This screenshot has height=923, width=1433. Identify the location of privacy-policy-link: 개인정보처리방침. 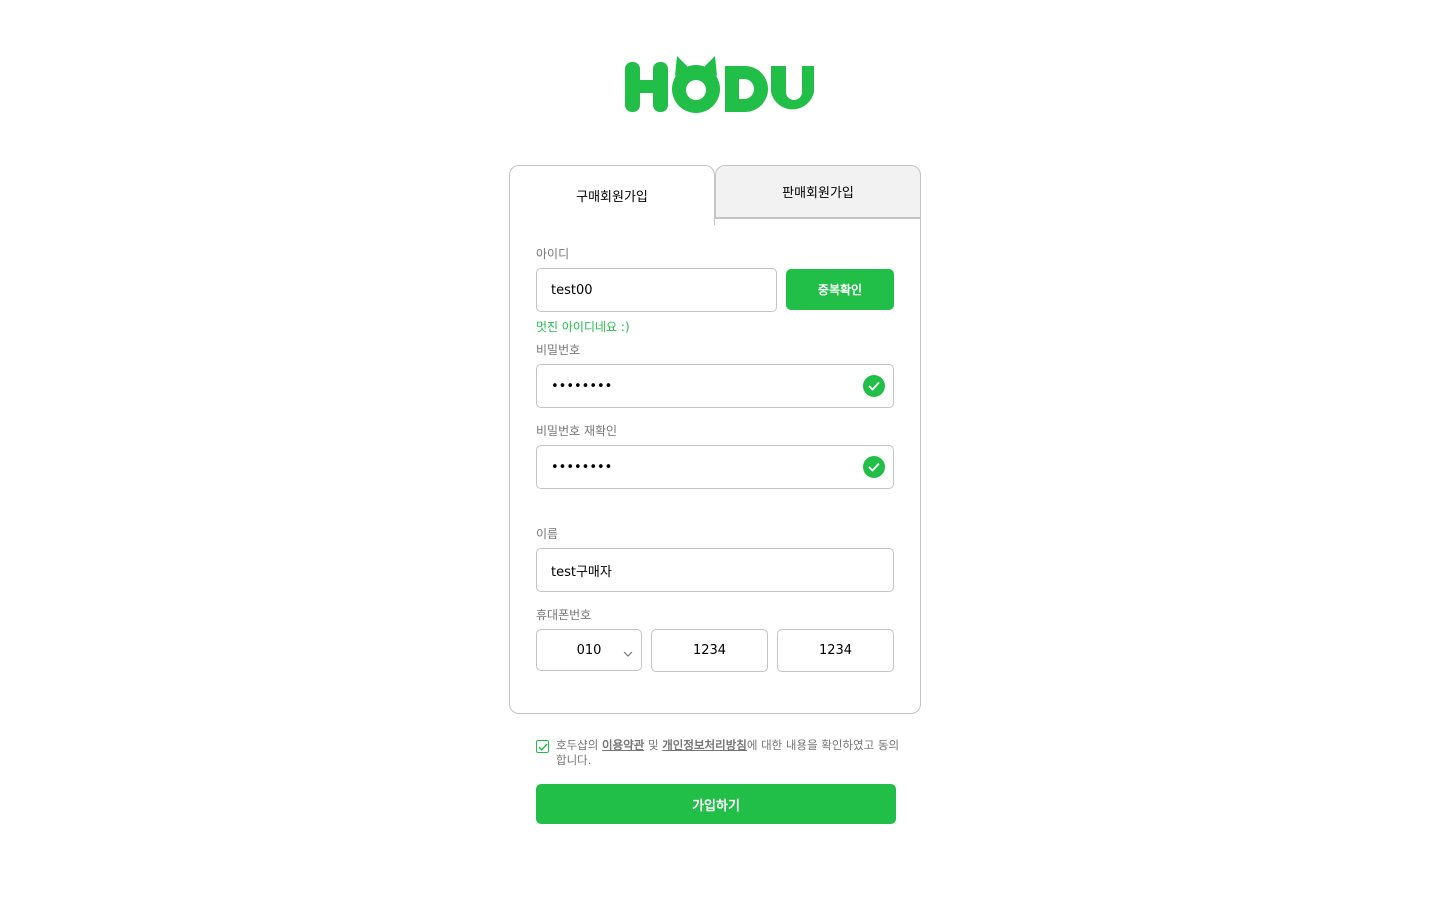
(704, 745).